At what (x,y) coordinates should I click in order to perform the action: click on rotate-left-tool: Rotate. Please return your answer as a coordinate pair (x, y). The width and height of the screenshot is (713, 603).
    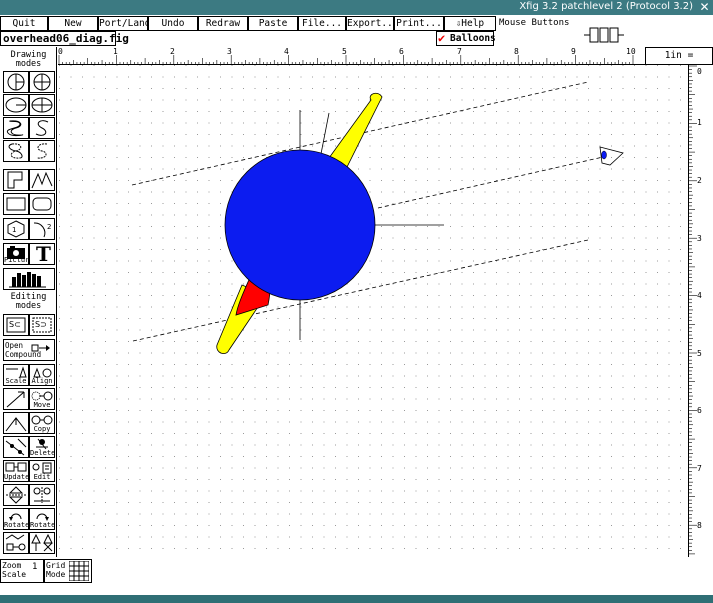
    Looking at the image, I should click on (16, 519).